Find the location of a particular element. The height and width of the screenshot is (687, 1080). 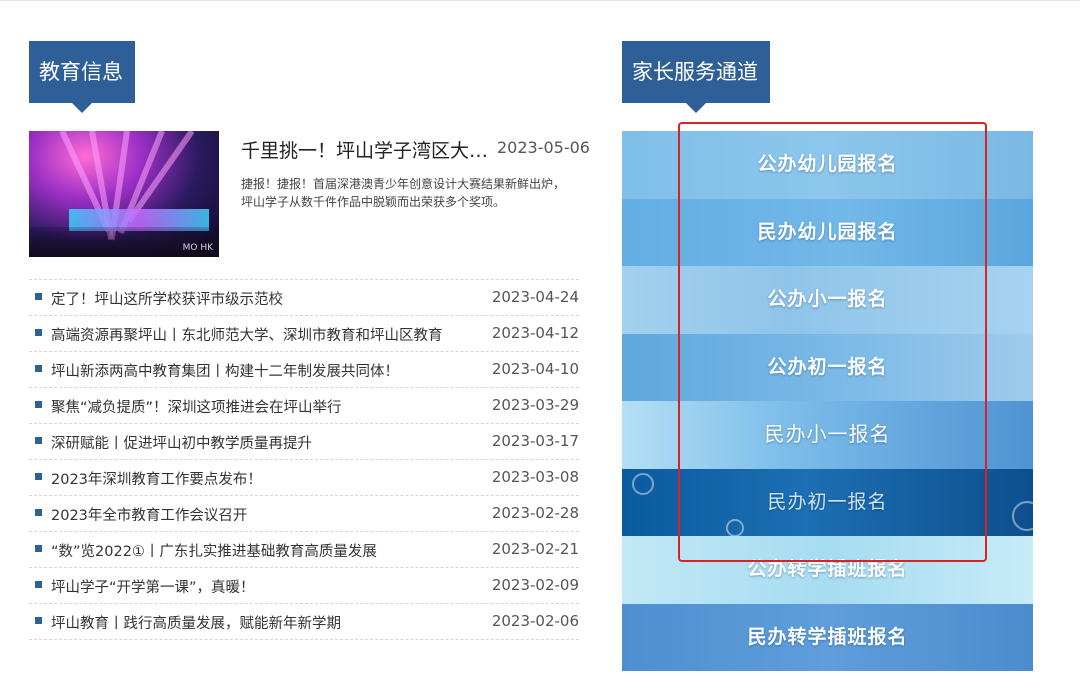

news-title: 坪山教育丨践行高质量发展，赋能新年新学期 is located at coordinates (196, 622).